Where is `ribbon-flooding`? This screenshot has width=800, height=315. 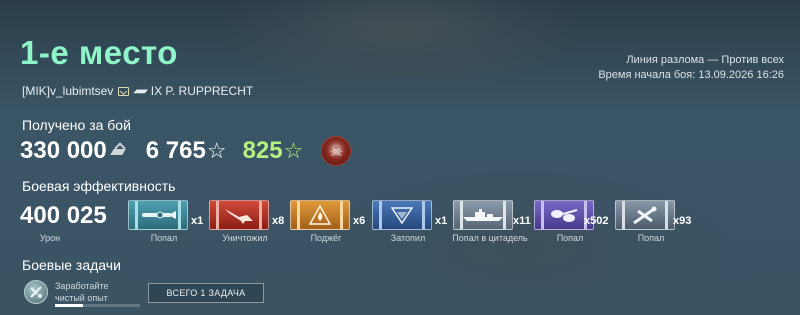
ribbon-flooding is located at coordinates (402, 215).